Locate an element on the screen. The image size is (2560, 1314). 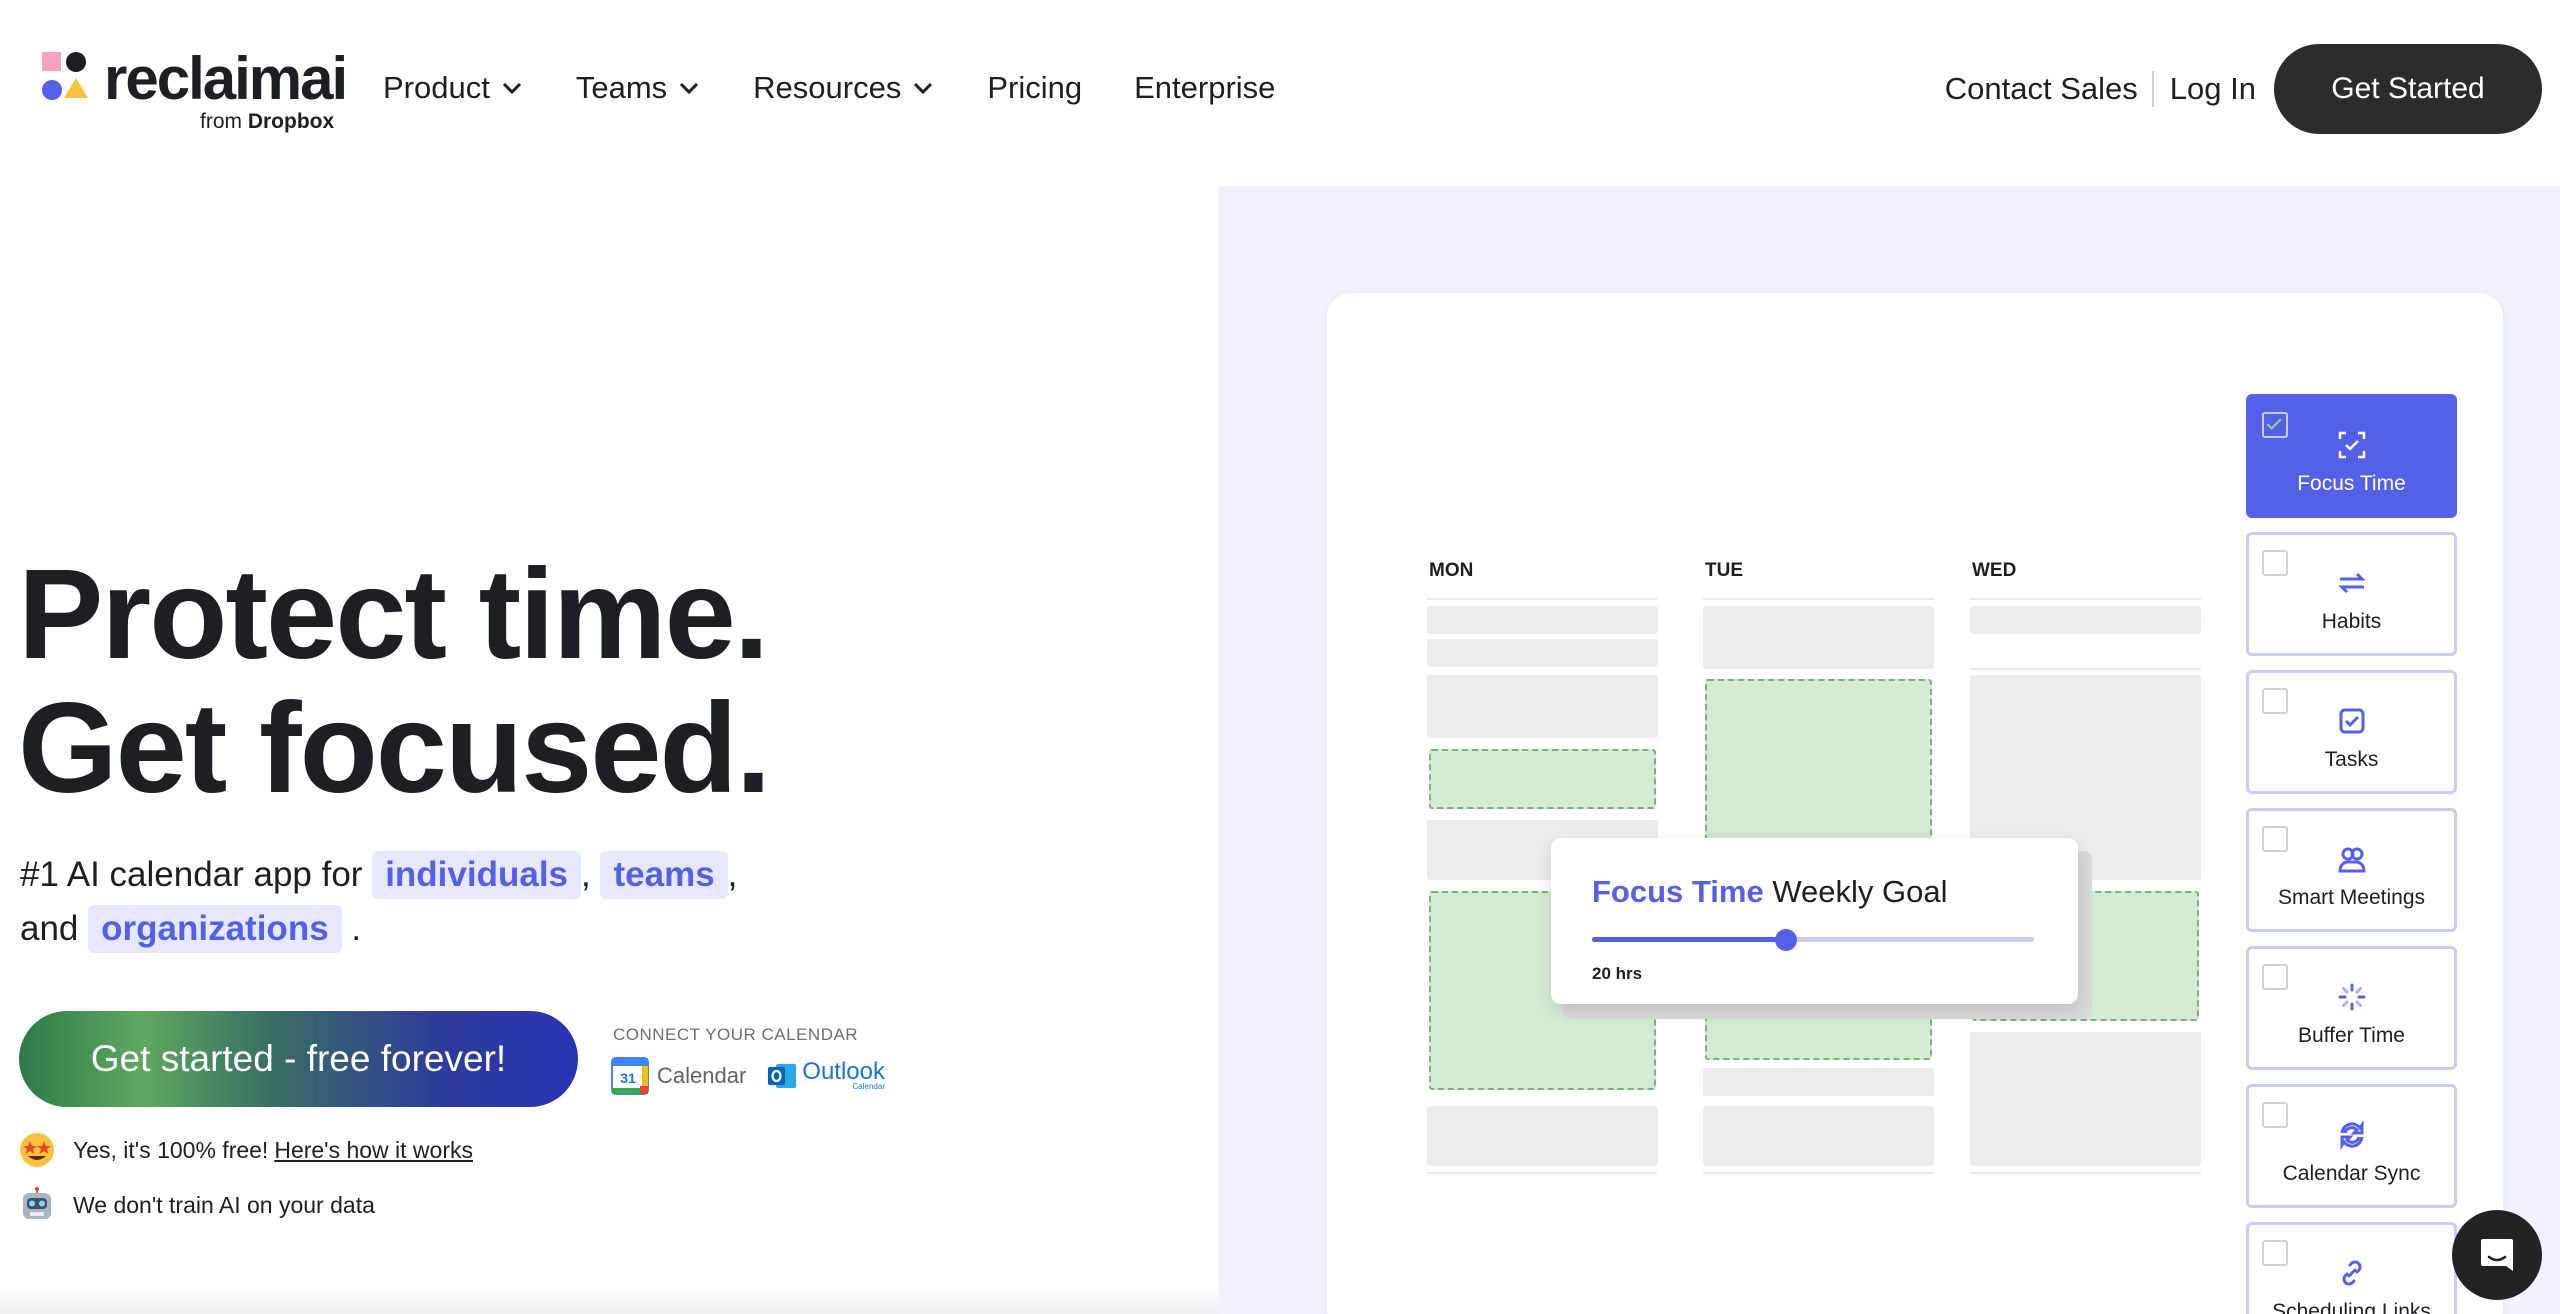
chip-organizations: organizations is located at coordinates (215, 929).